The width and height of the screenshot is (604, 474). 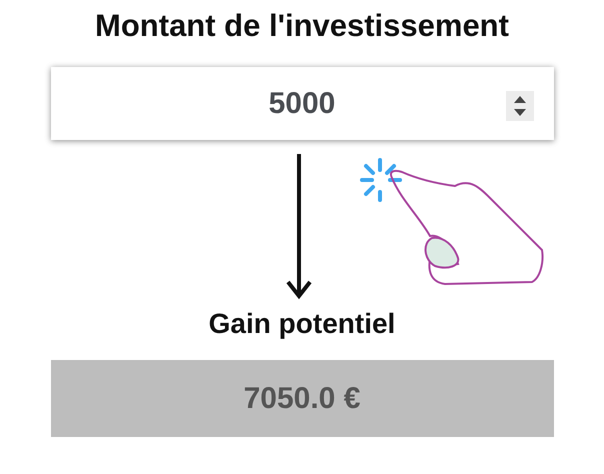 What do you see at coordinates (302, 324) in the screenshot?
I see `result-label: Gain potentiel` at bounding box center [302, 324].